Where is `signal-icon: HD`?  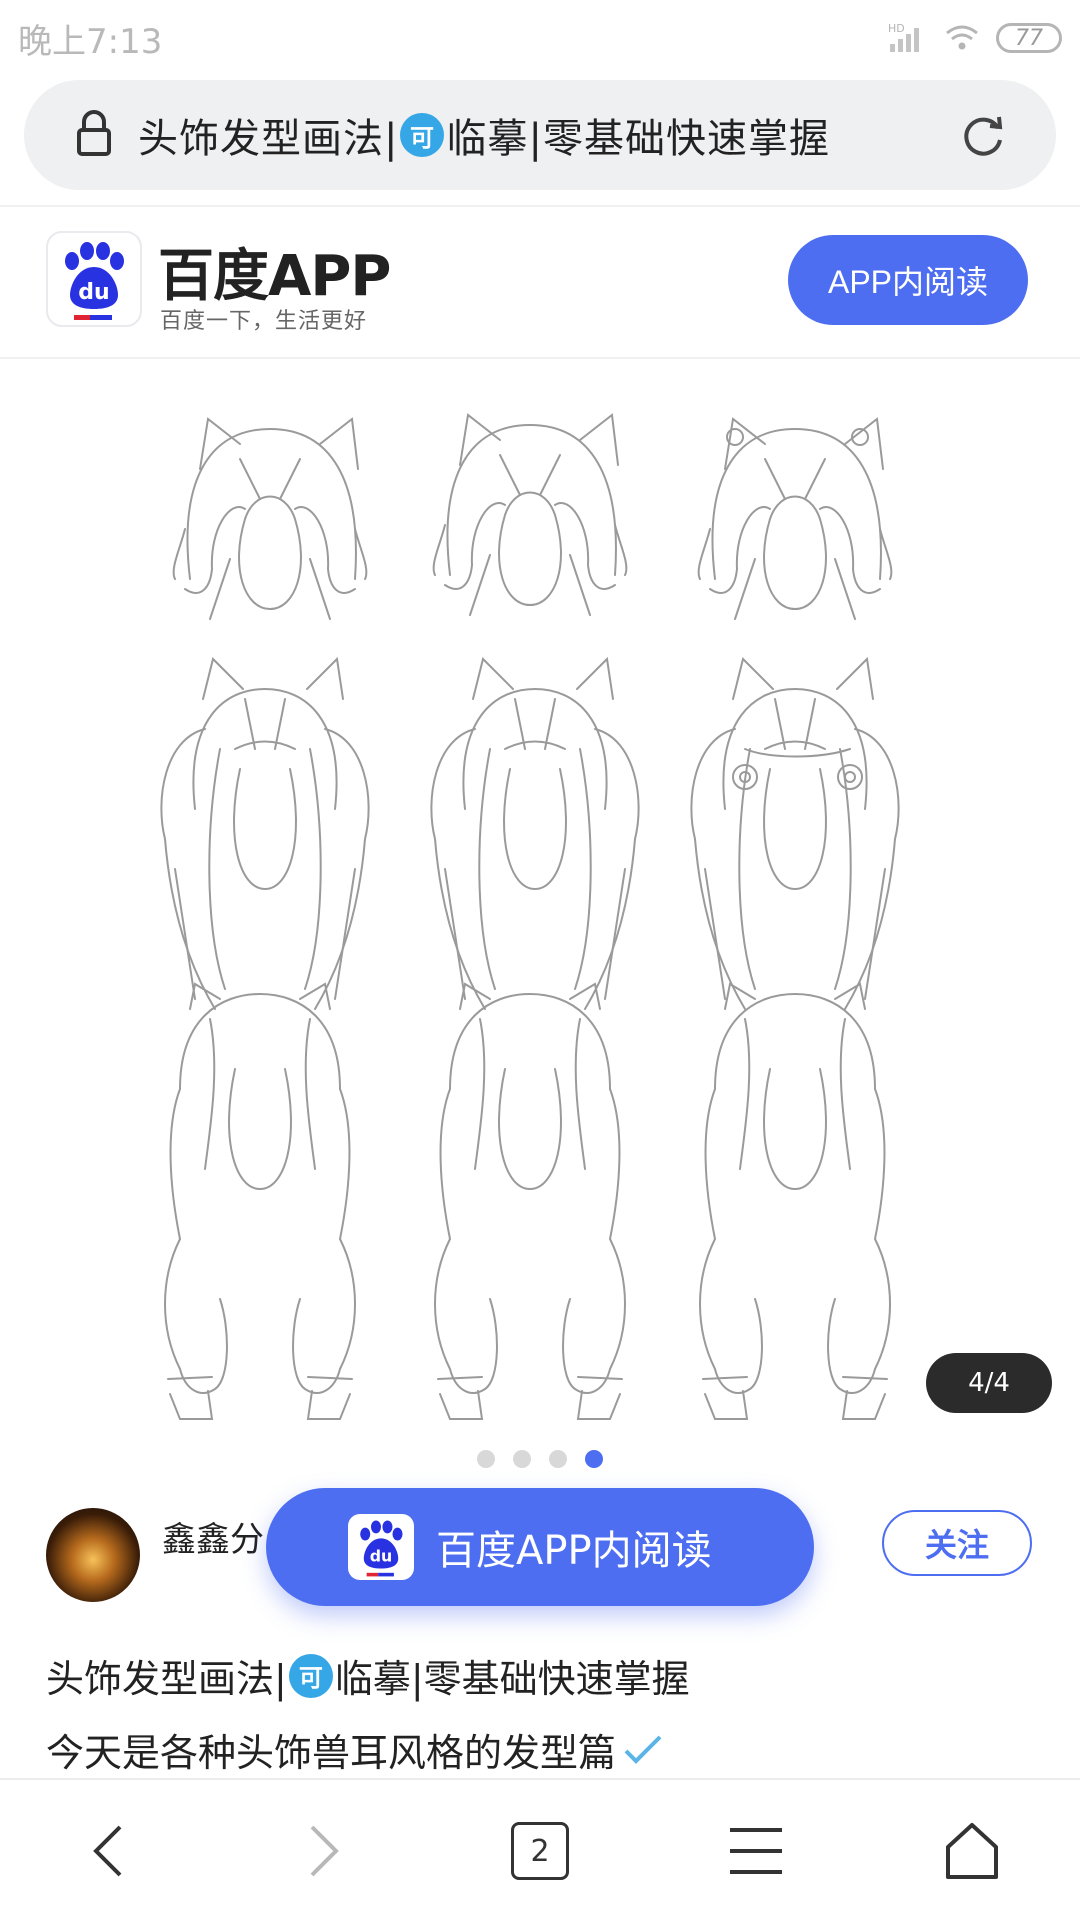 signal-icon: HD is located at coordinates (903, 37).